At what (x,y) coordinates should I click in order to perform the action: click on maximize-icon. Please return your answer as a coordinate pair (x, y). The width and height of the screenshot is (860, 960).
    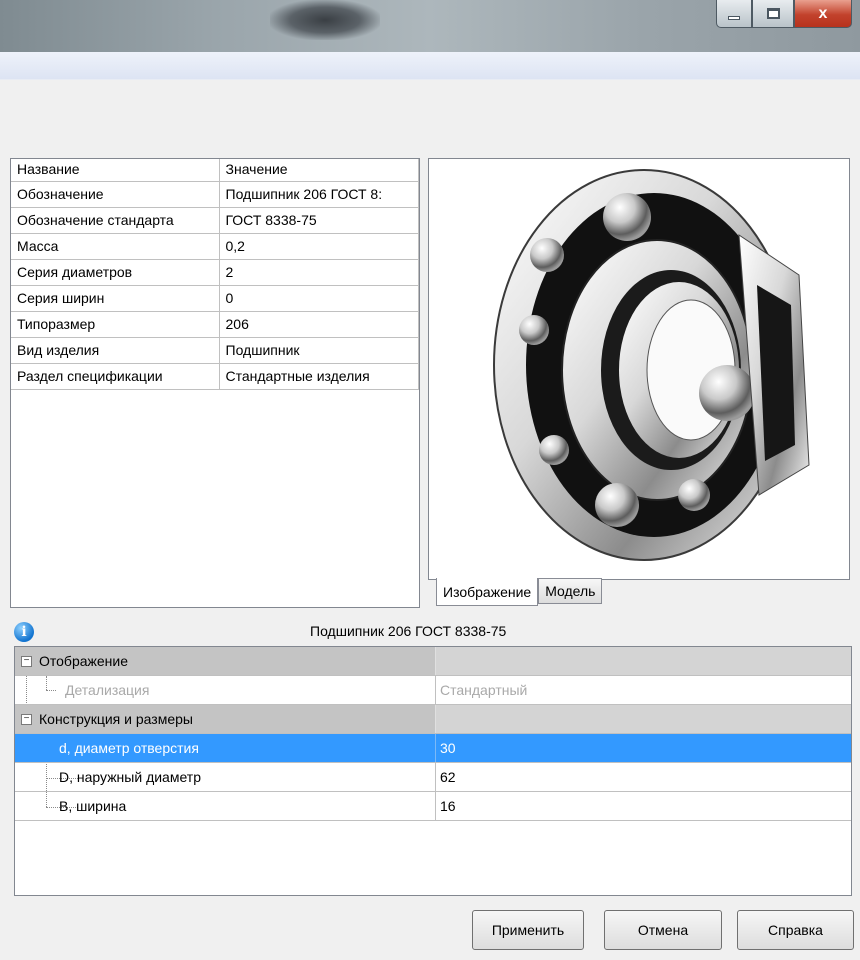
    Looking at the image, I should click on (773, 13).